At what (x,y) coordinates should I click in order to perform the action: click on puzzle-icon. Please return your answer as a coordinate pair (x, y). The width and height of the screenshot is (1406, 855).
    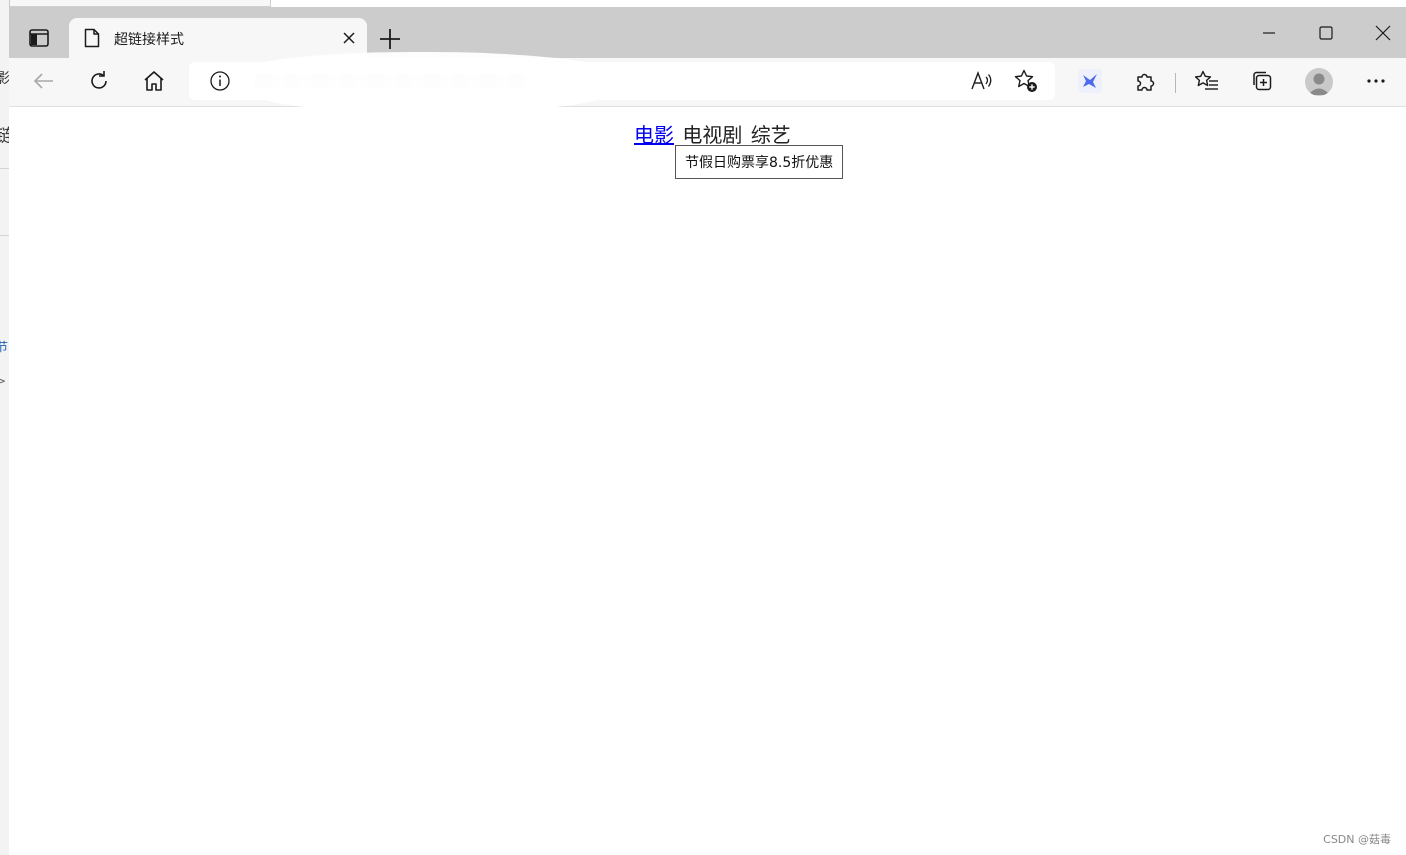
    Looking at the image, I should click on (1146, 81).